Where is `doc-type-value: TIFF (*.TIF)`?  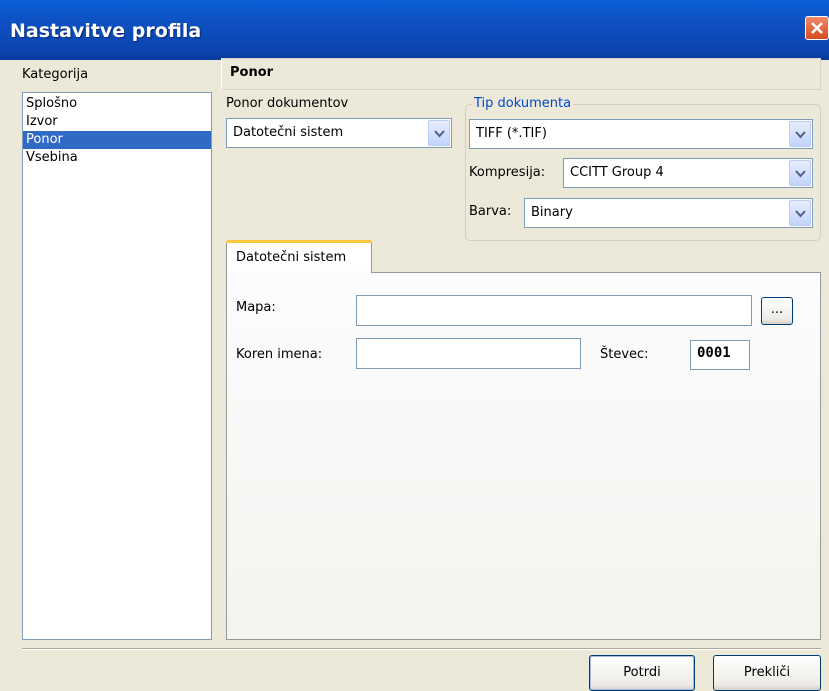
doc-type-value: TIFF (*.TIF) is located at coordinates (511, 133).